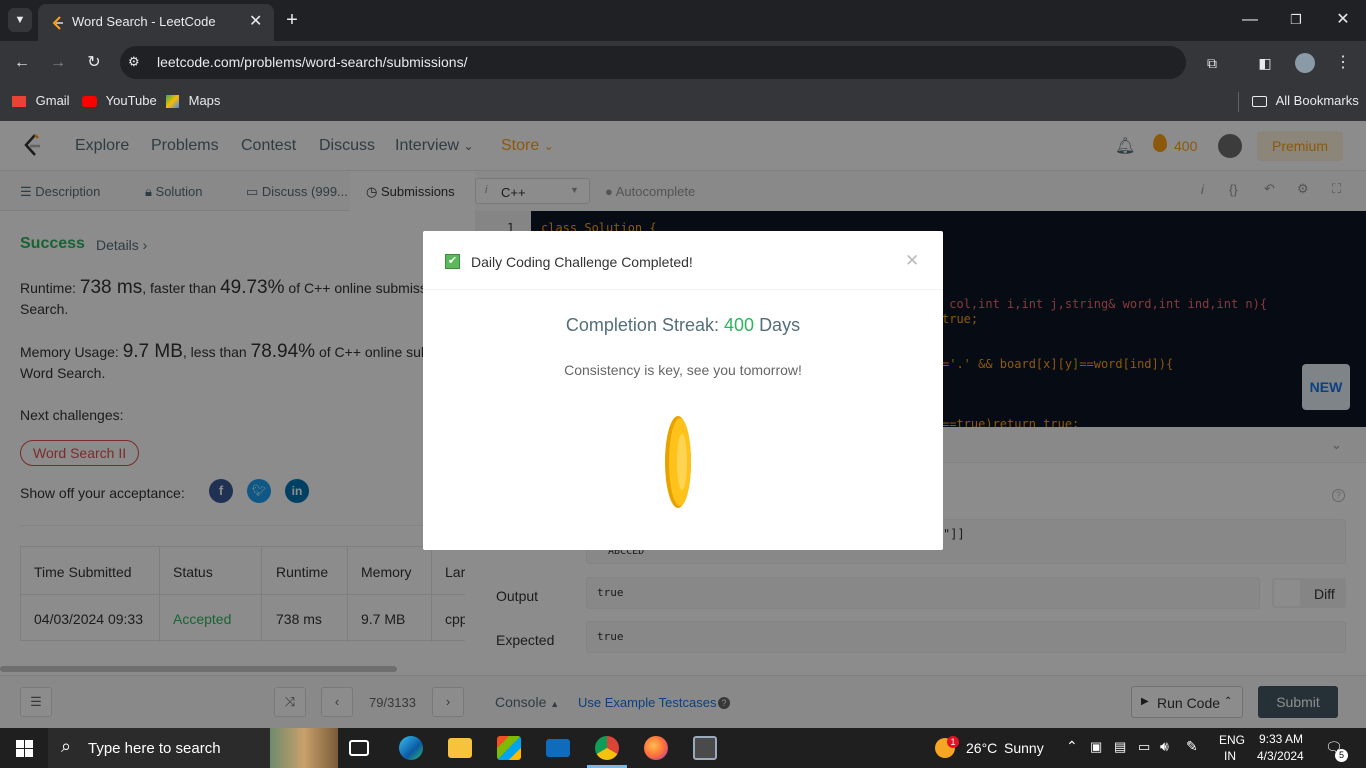 This screenshot has width=1366, height=768. I want to click on bookmark-gmail: Gmail, so click(41, 100).